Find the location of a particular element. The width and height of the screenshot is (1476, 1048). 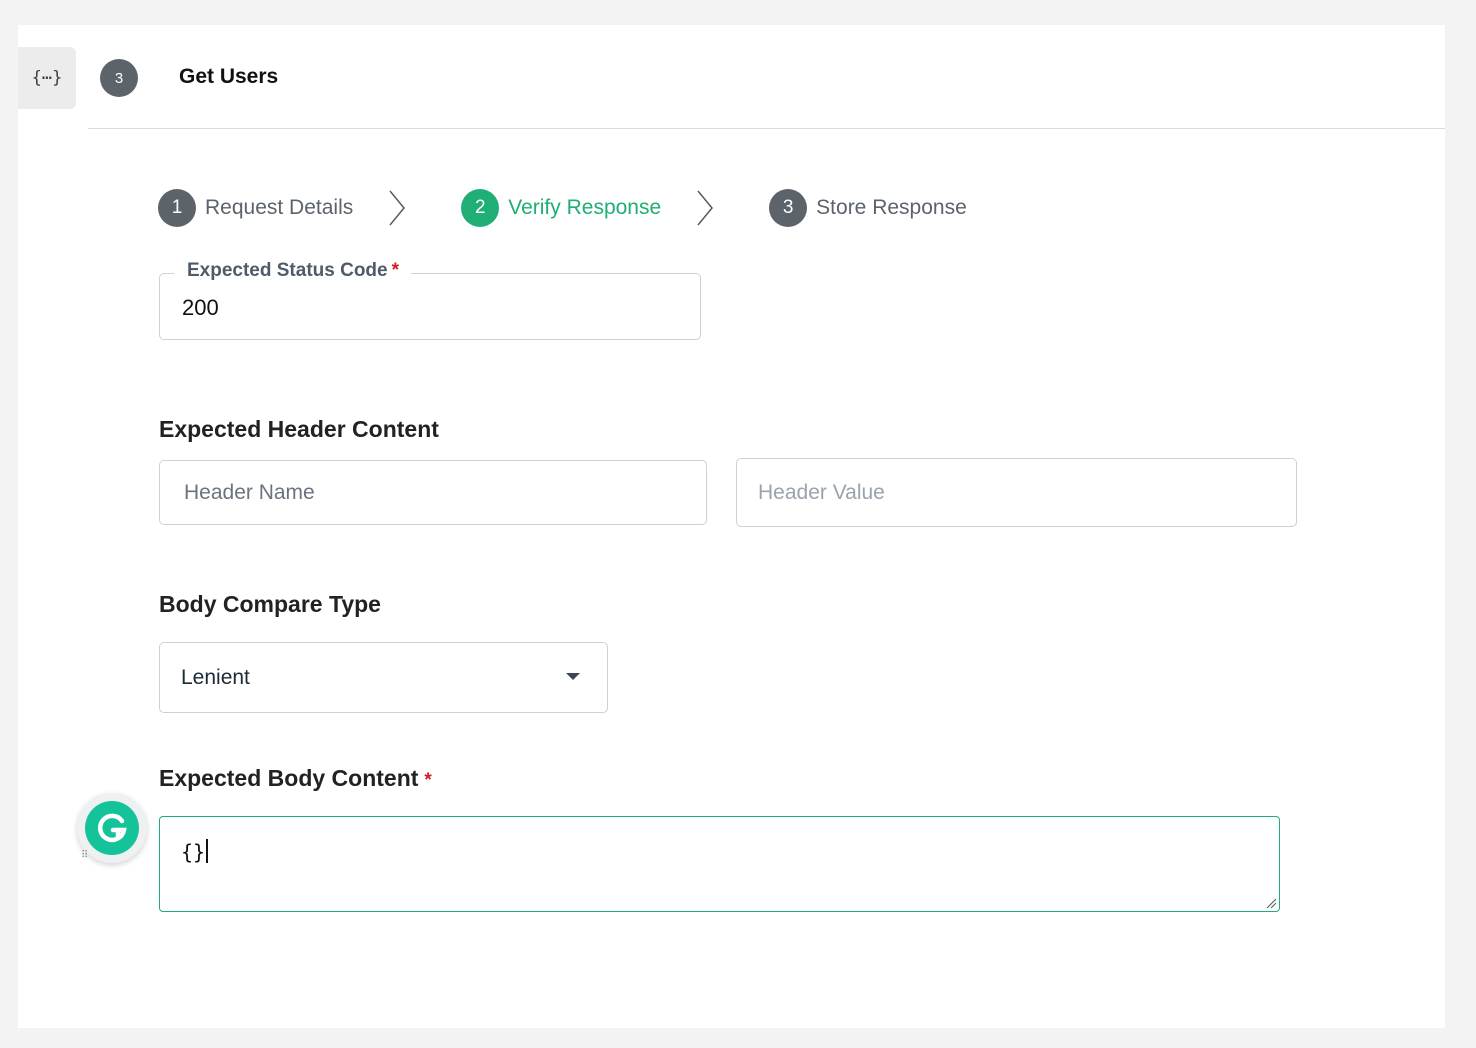

body-compare-type-select: Lenient is located at coordinates (383, 677).